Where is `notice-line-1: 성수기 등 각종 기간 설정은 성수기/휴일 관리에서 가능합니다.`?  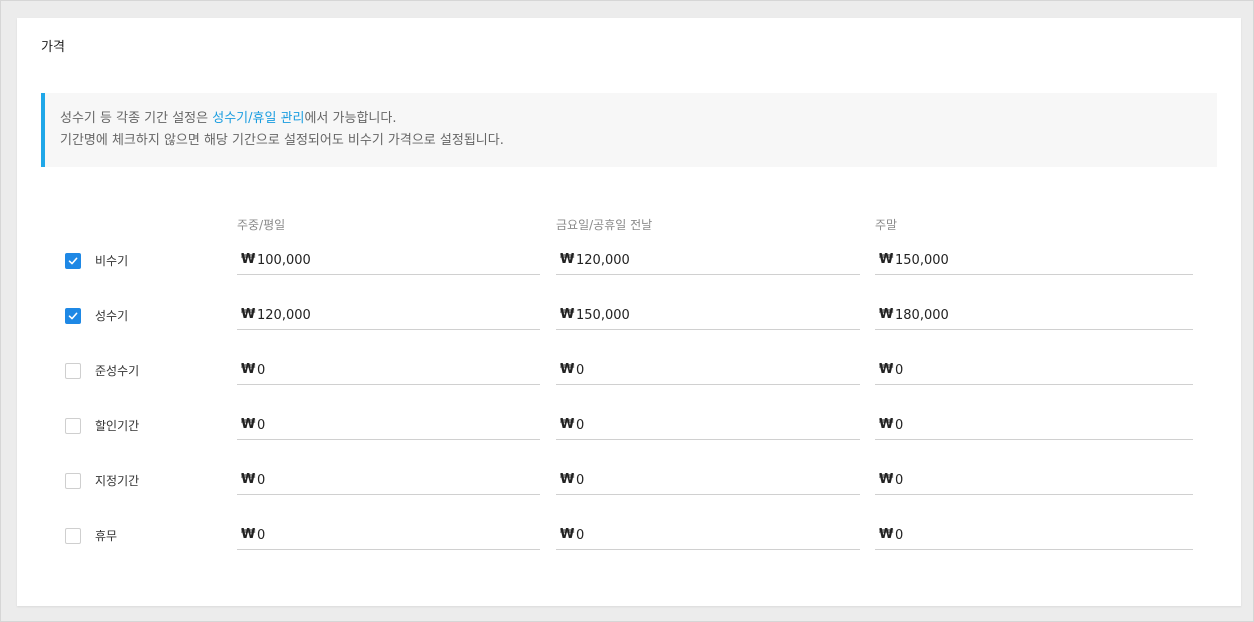
notice-line-1: 성수기 등 각종 기간 설정은 성수기/휴일 관리에서 가능합니다. is located at coordinates (638, 119).